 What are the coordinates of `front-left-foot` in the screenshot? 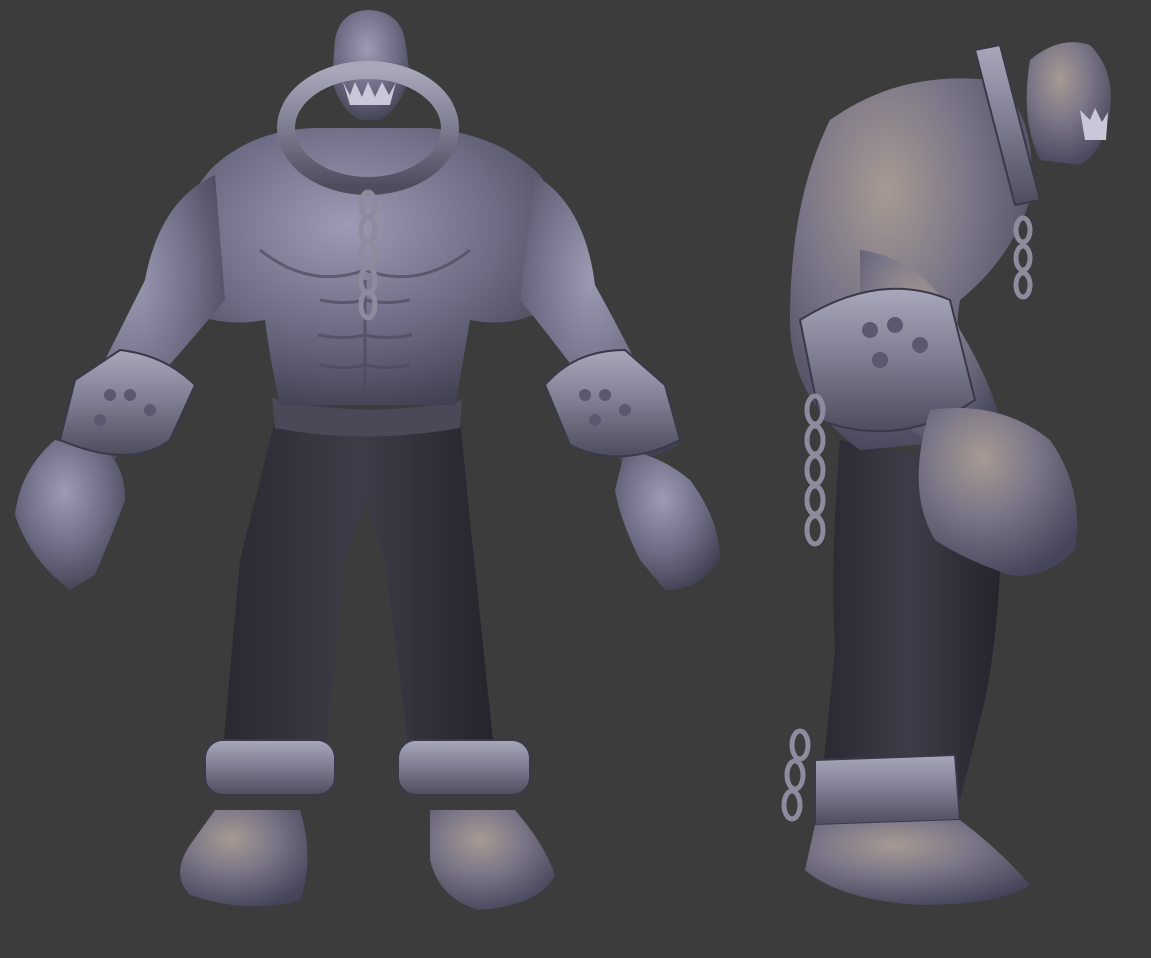 It's located at (244, 858).